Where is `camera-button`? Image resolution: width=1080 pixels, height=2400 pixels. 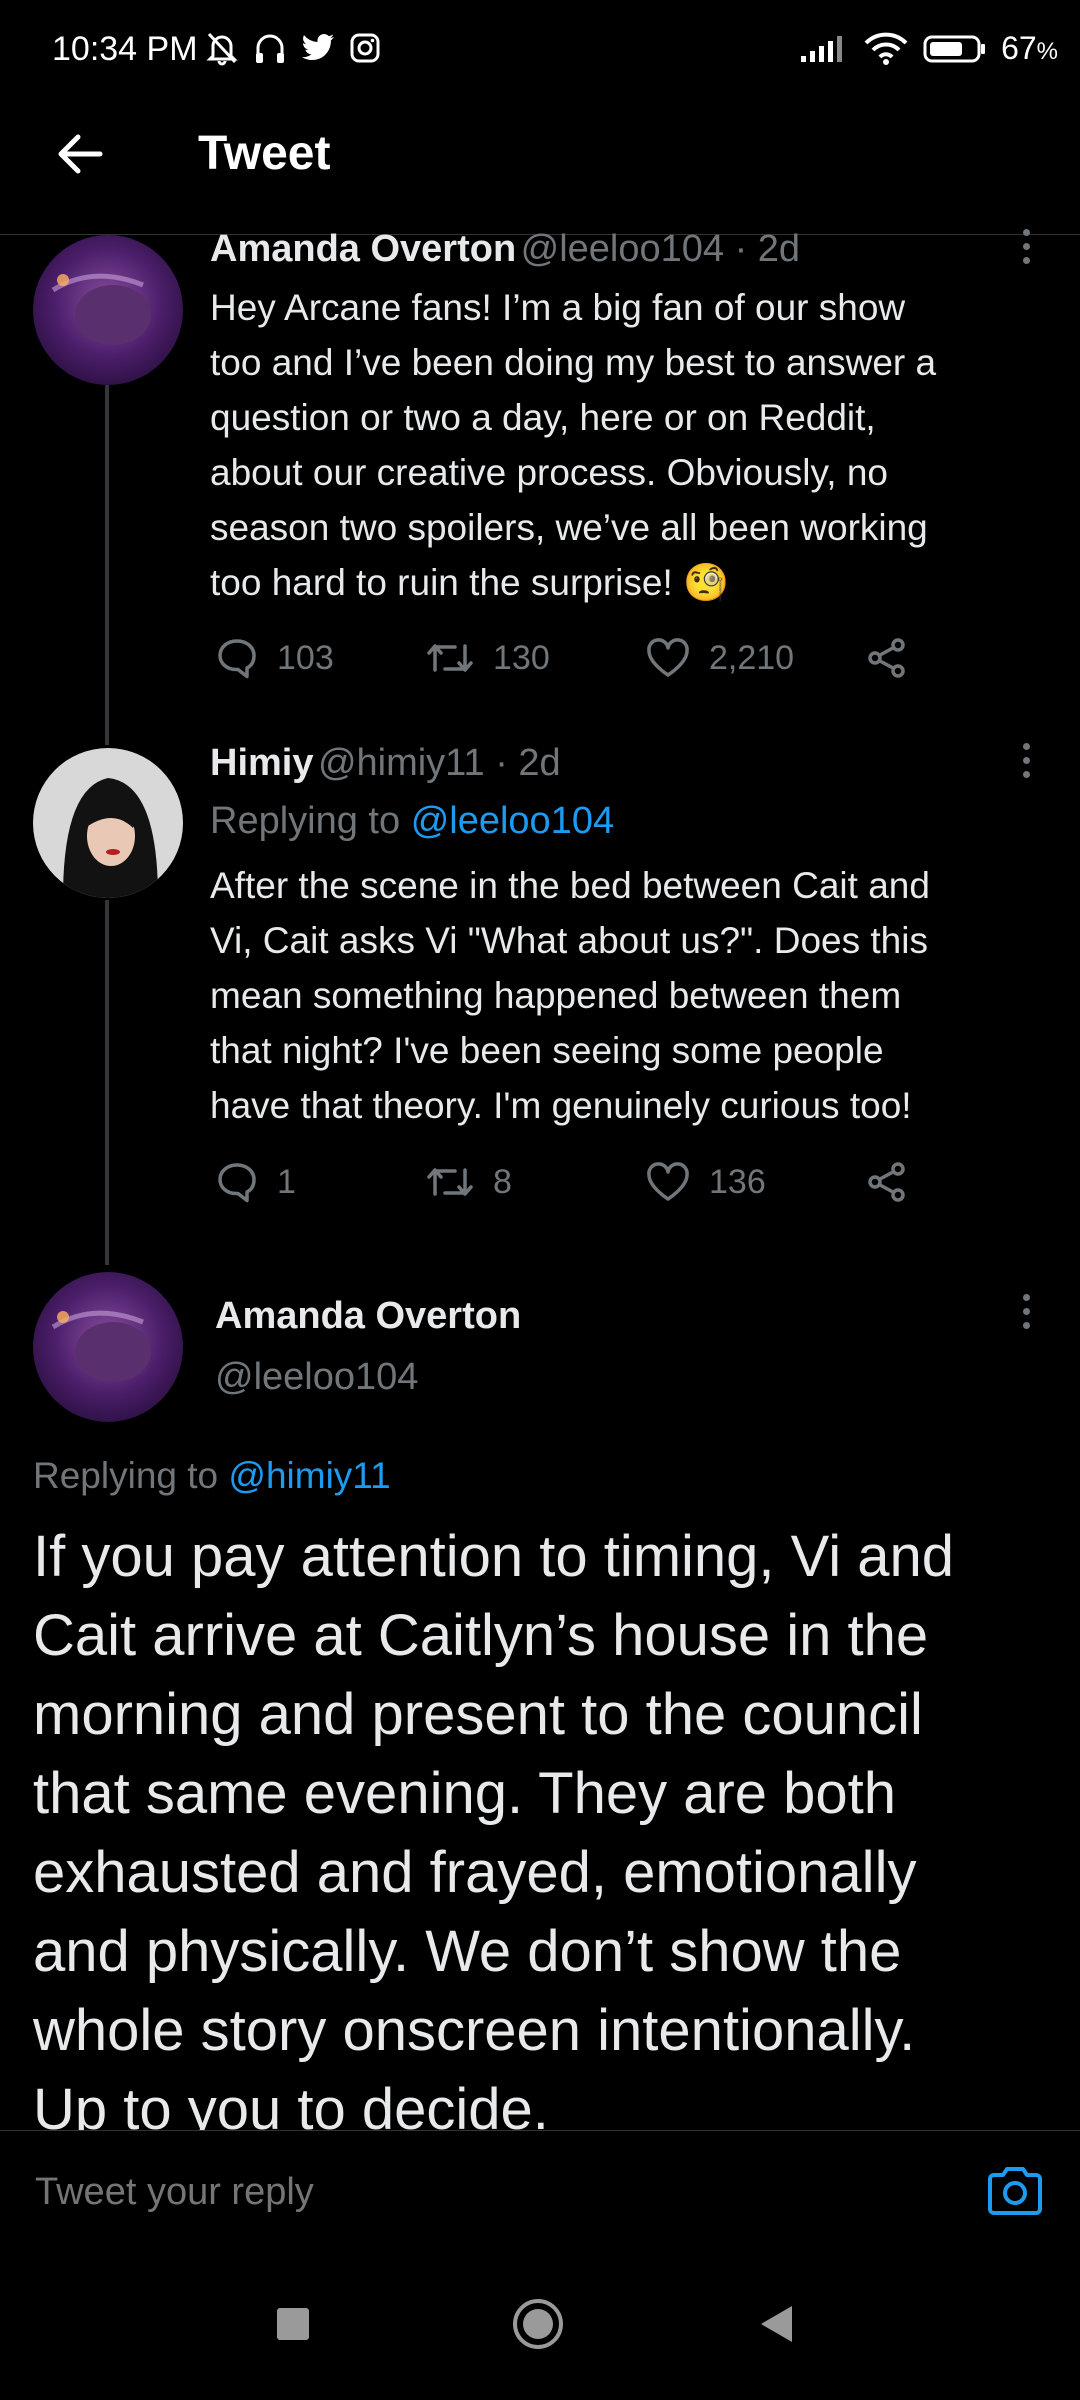
camera-button is located at coordinates (1015, 2193).